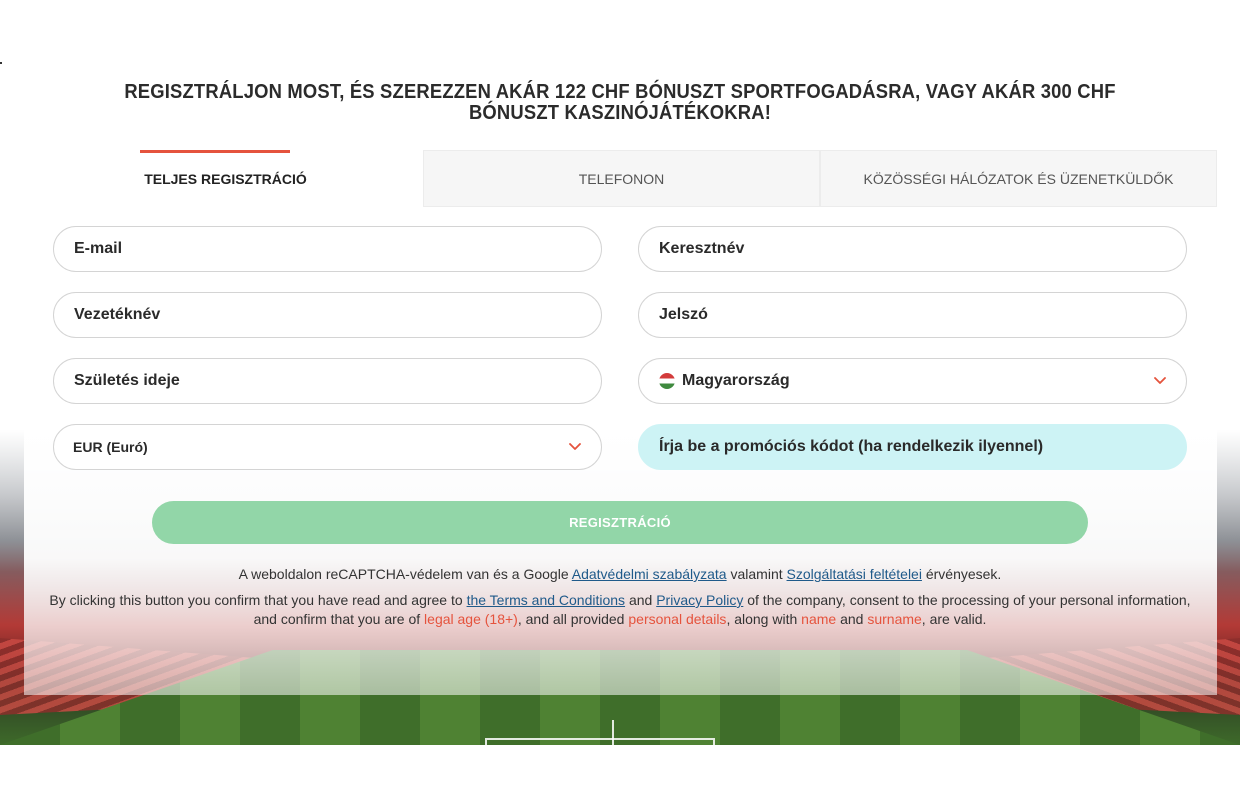  What do you see at coordinates (764, 619) in the screenshot?
I see `terms-text: , along with` at bounding box center [764, 619].